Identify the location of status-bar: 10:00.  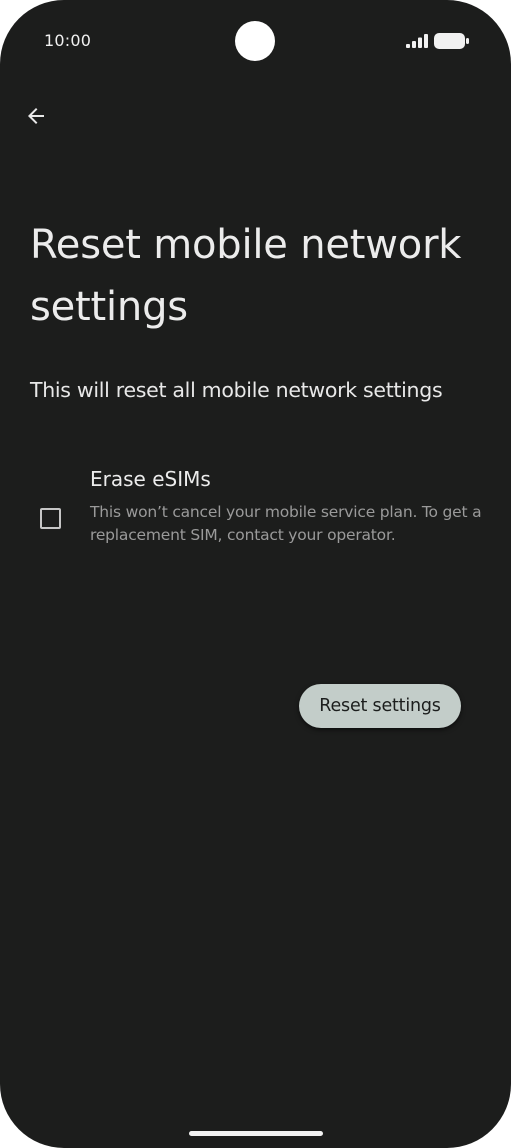
(255, 42).